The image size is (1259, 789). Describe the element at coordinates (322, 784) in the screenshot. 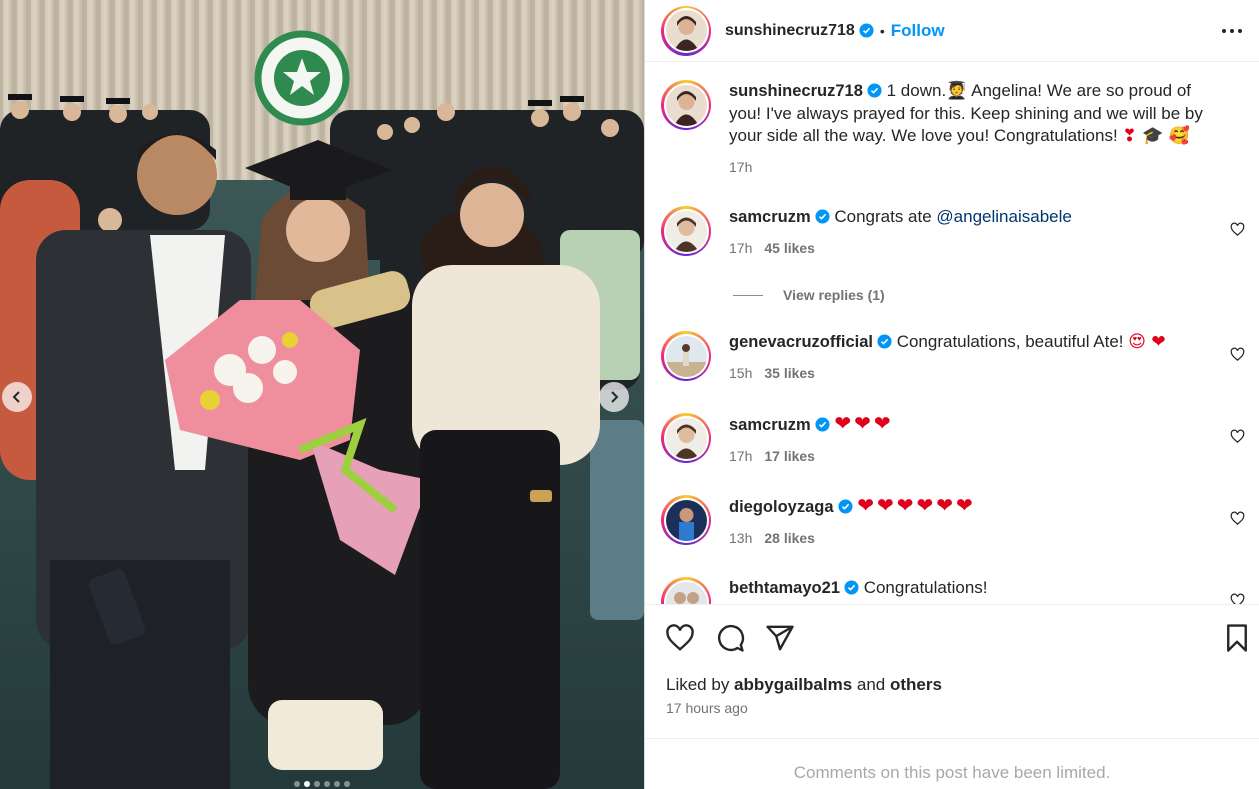

I see `carousel-indicator` at that location.